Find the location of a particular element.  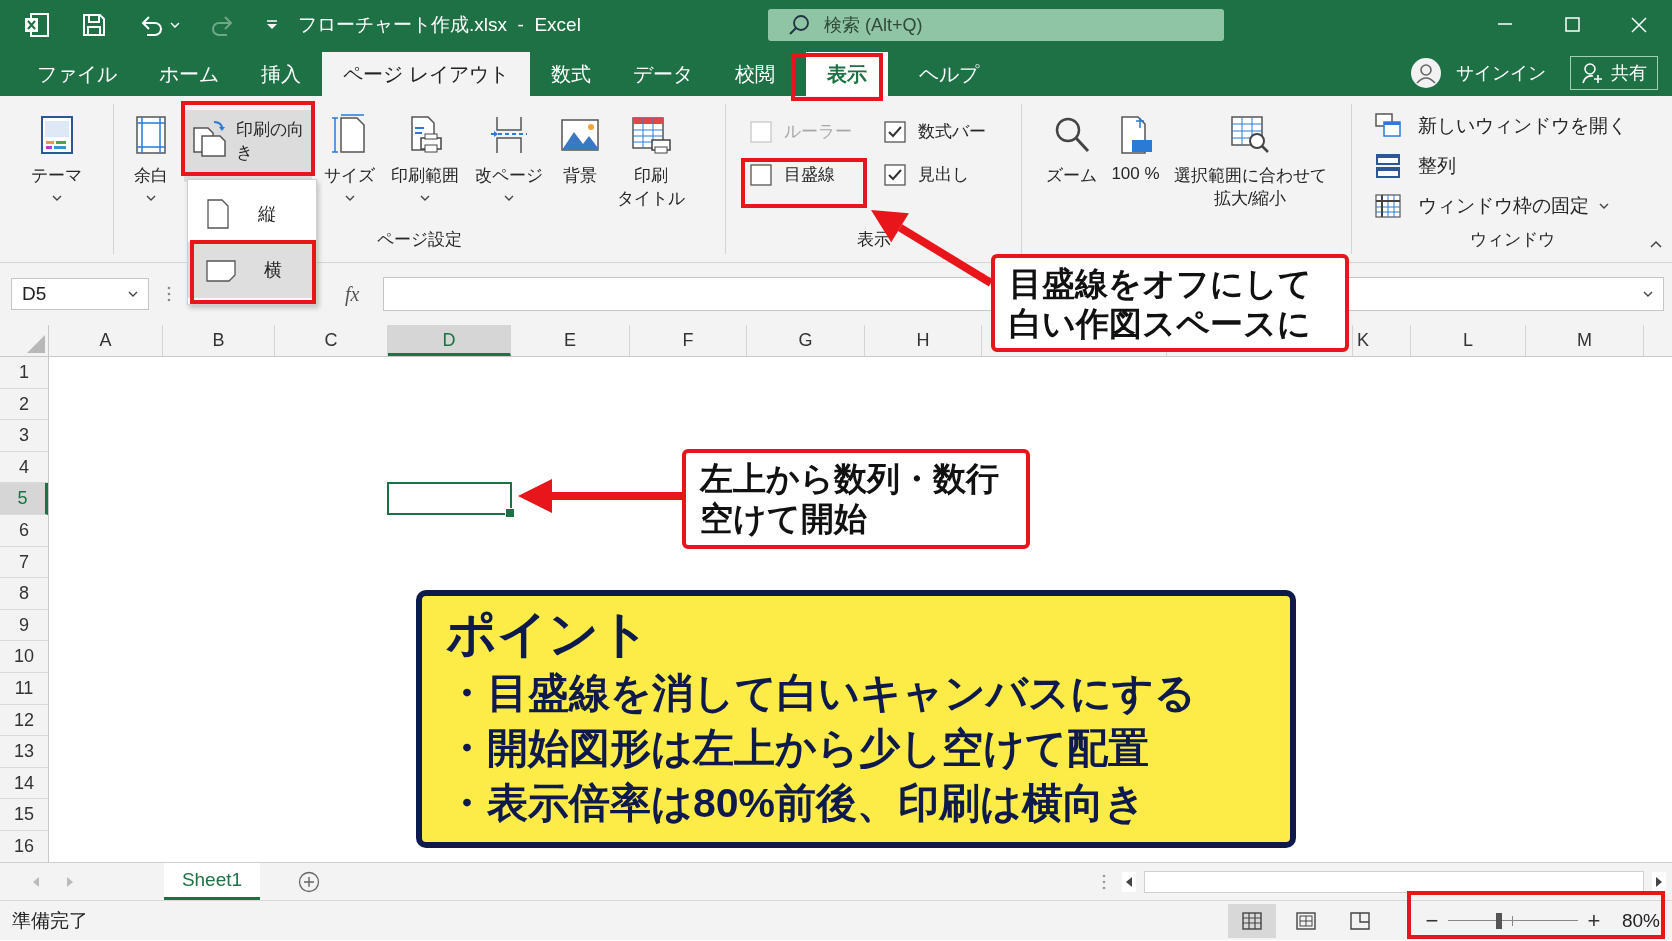

tip-title: ポイント is located at coordinates (548, 635).